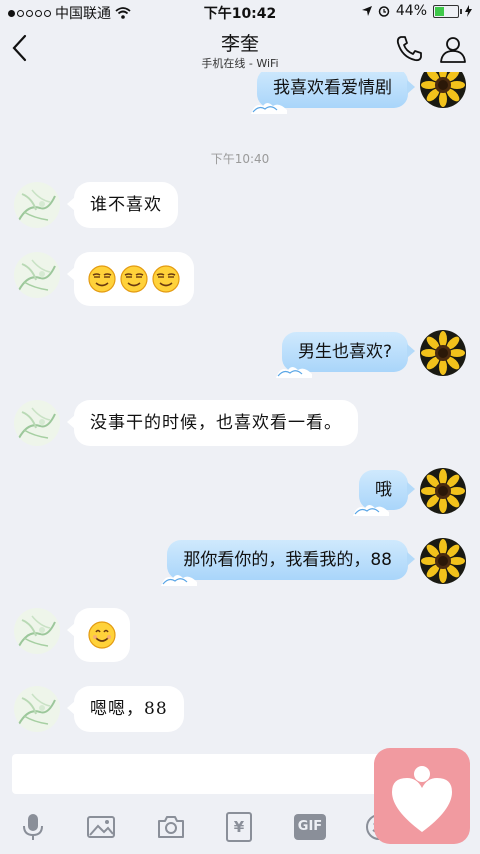 This screenshot has width=480, height=854. Describe the element at coordinates (33, 827) in the screenshot. I see `microphone-icon` at that location.